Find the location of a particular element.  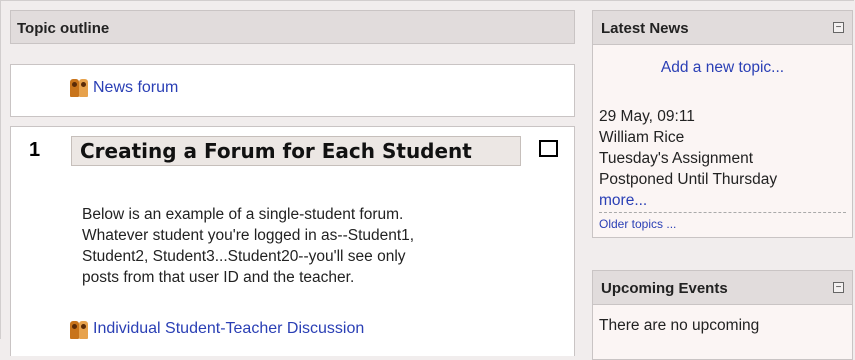

topic-outline-title: Topic outline is located at coordinates (63, 28).